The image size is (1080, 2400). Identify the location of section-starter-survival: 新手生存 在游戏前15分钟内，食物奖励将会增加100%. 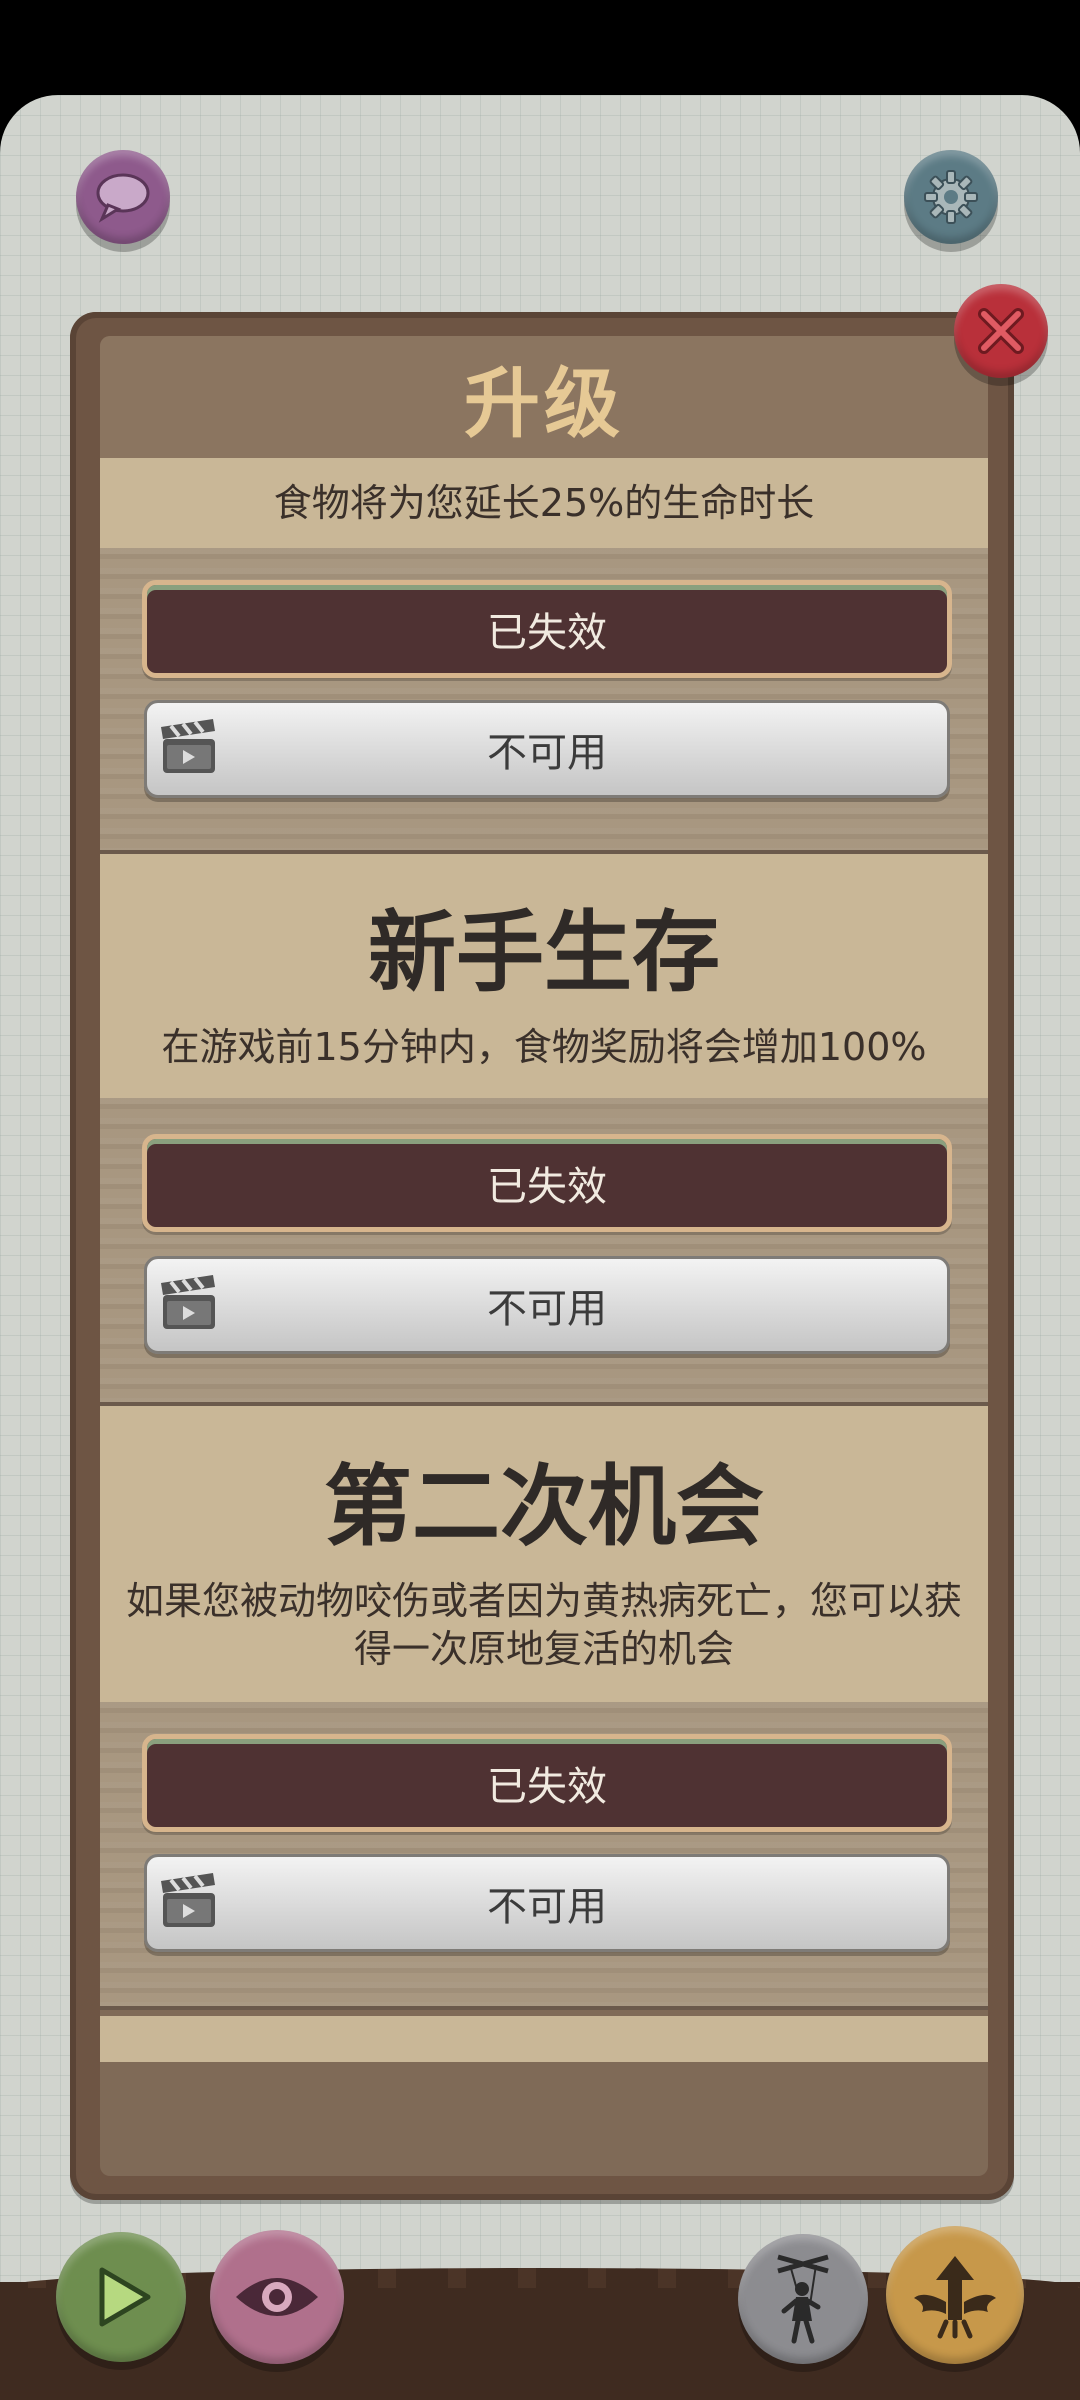
(544, 976).